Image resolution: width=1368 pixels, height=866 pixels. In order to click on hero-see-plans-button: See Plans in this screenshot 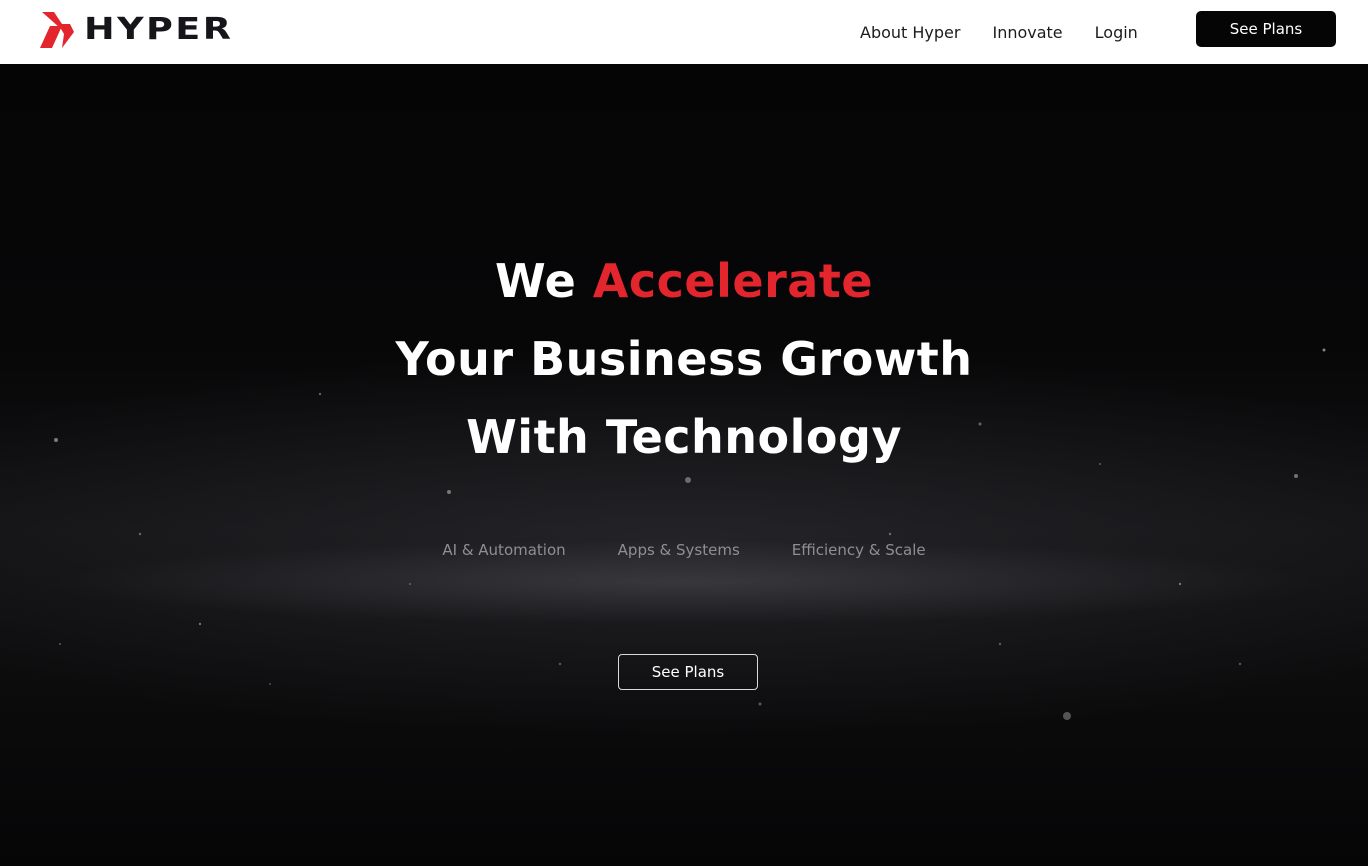, I will do `click(688, 672)`.